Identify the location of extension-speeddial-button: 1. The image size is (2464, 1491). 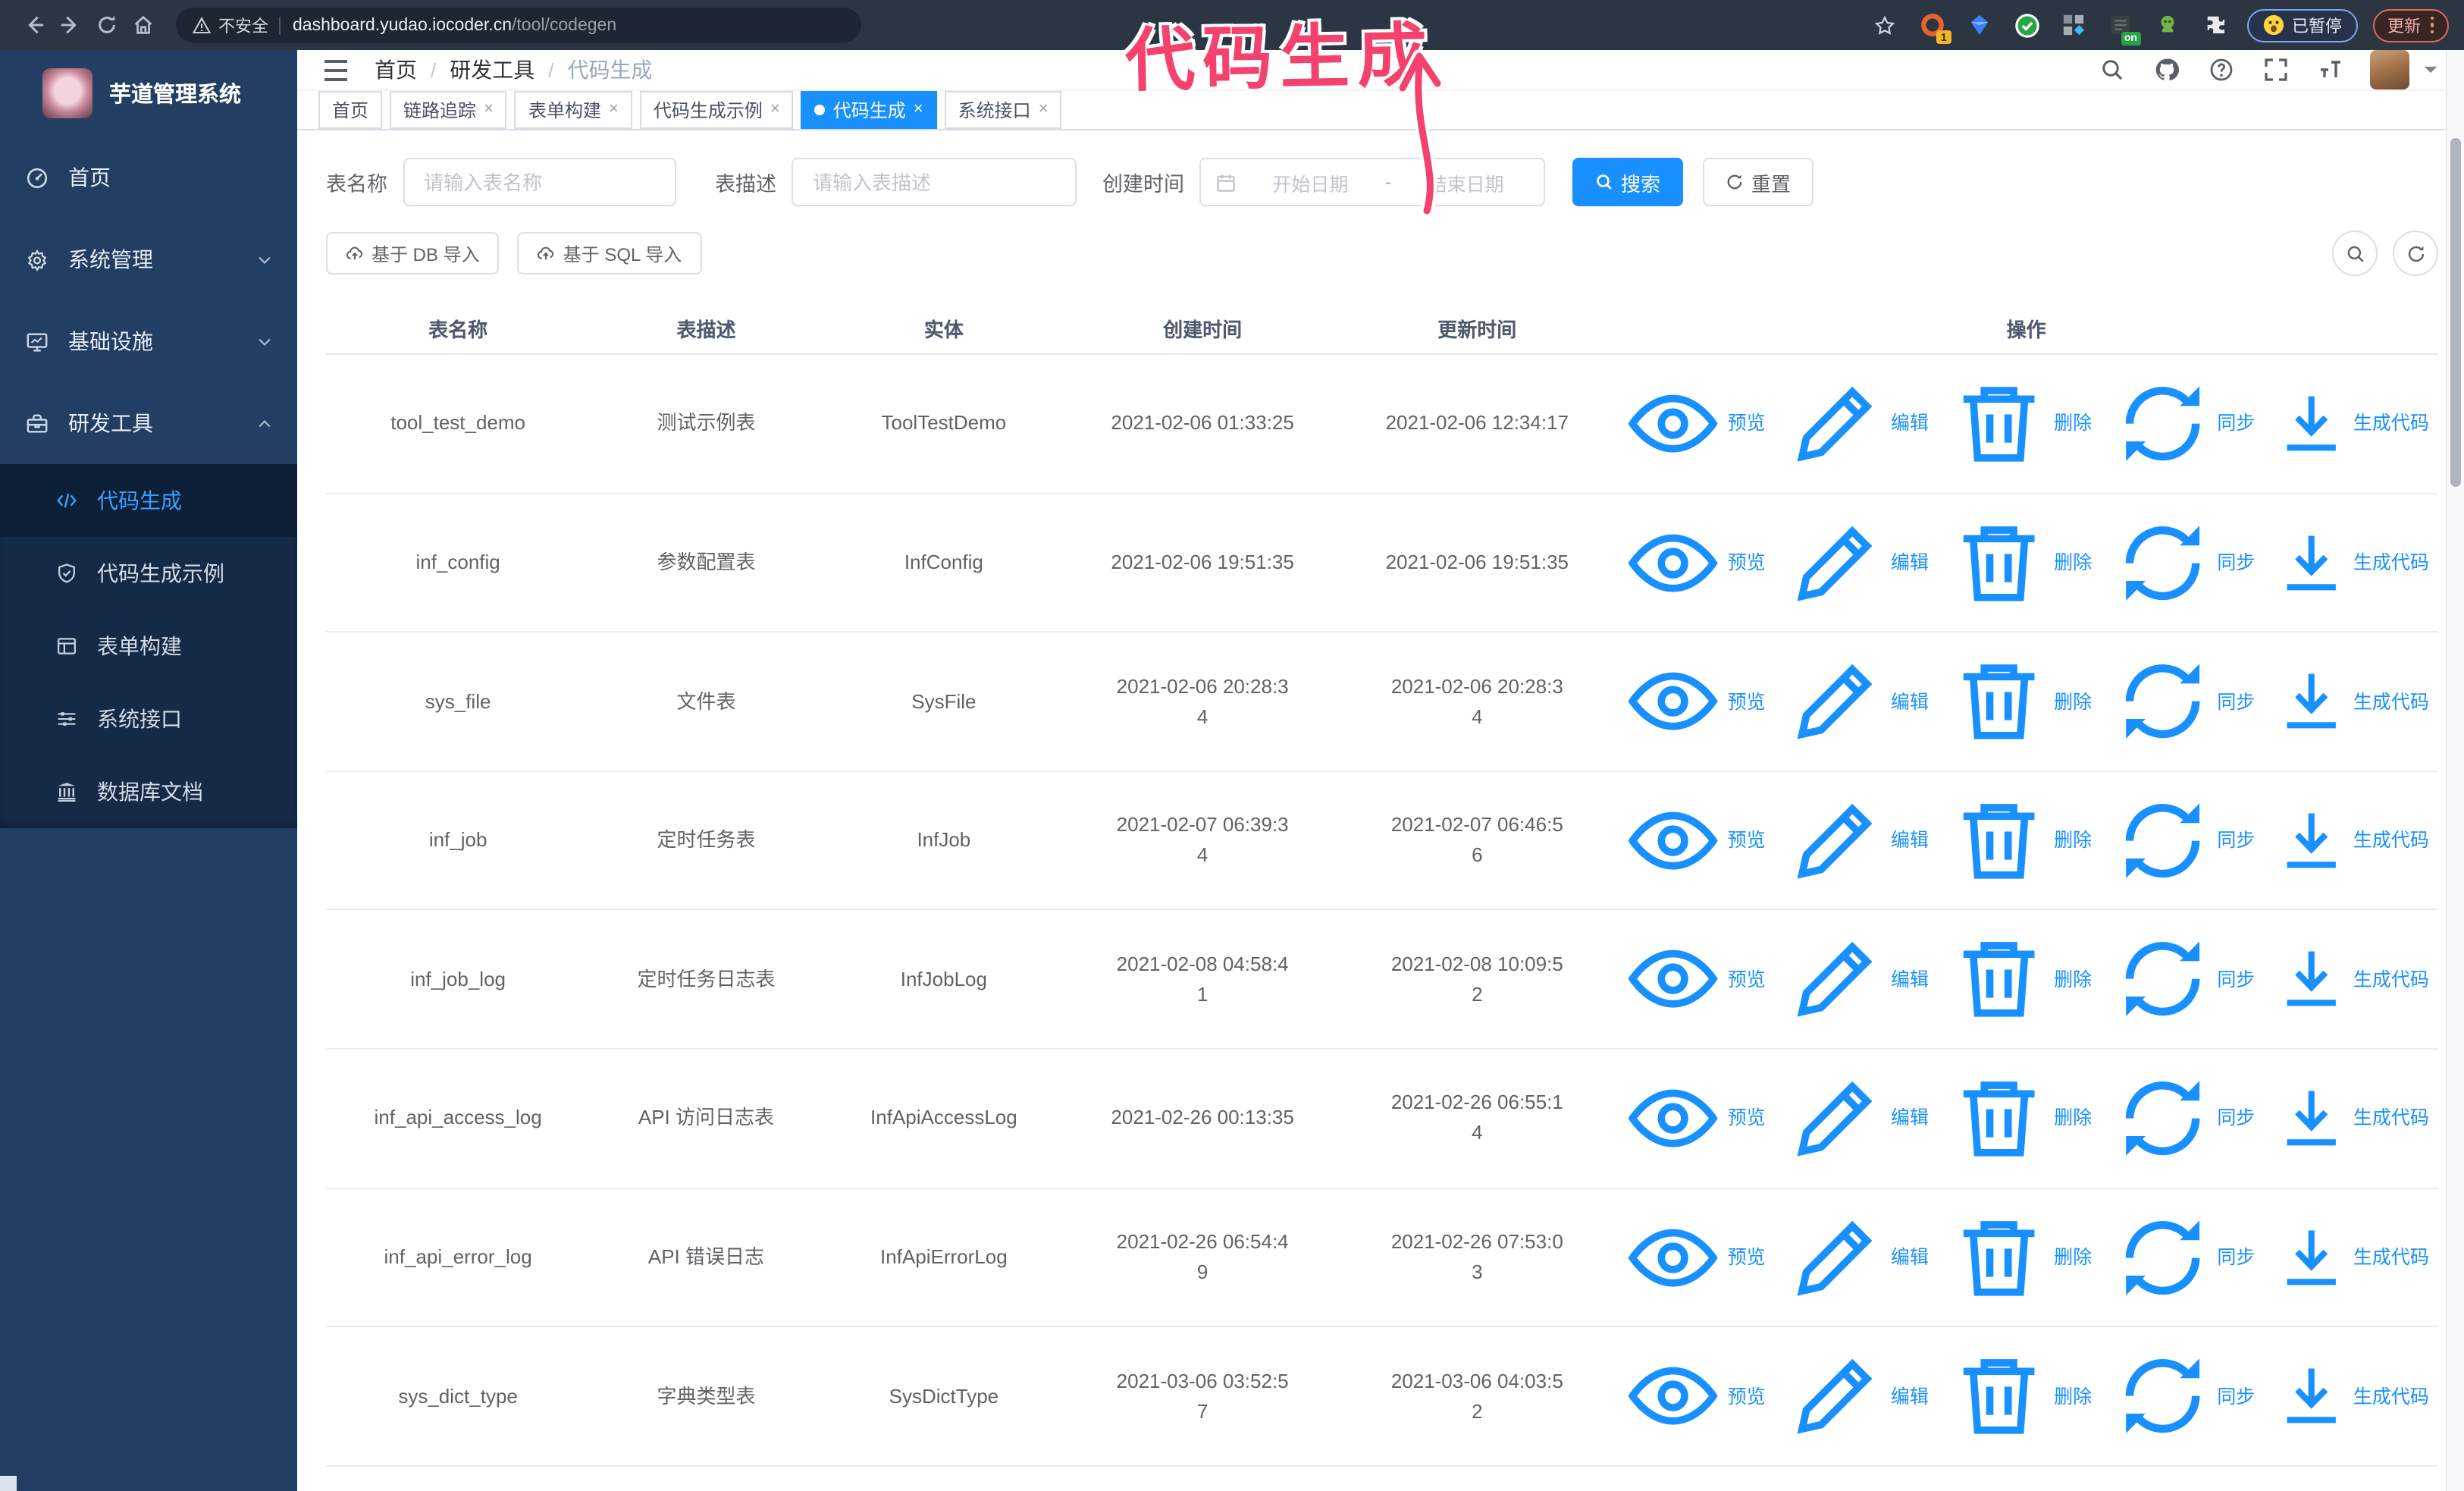
(1933, 25).